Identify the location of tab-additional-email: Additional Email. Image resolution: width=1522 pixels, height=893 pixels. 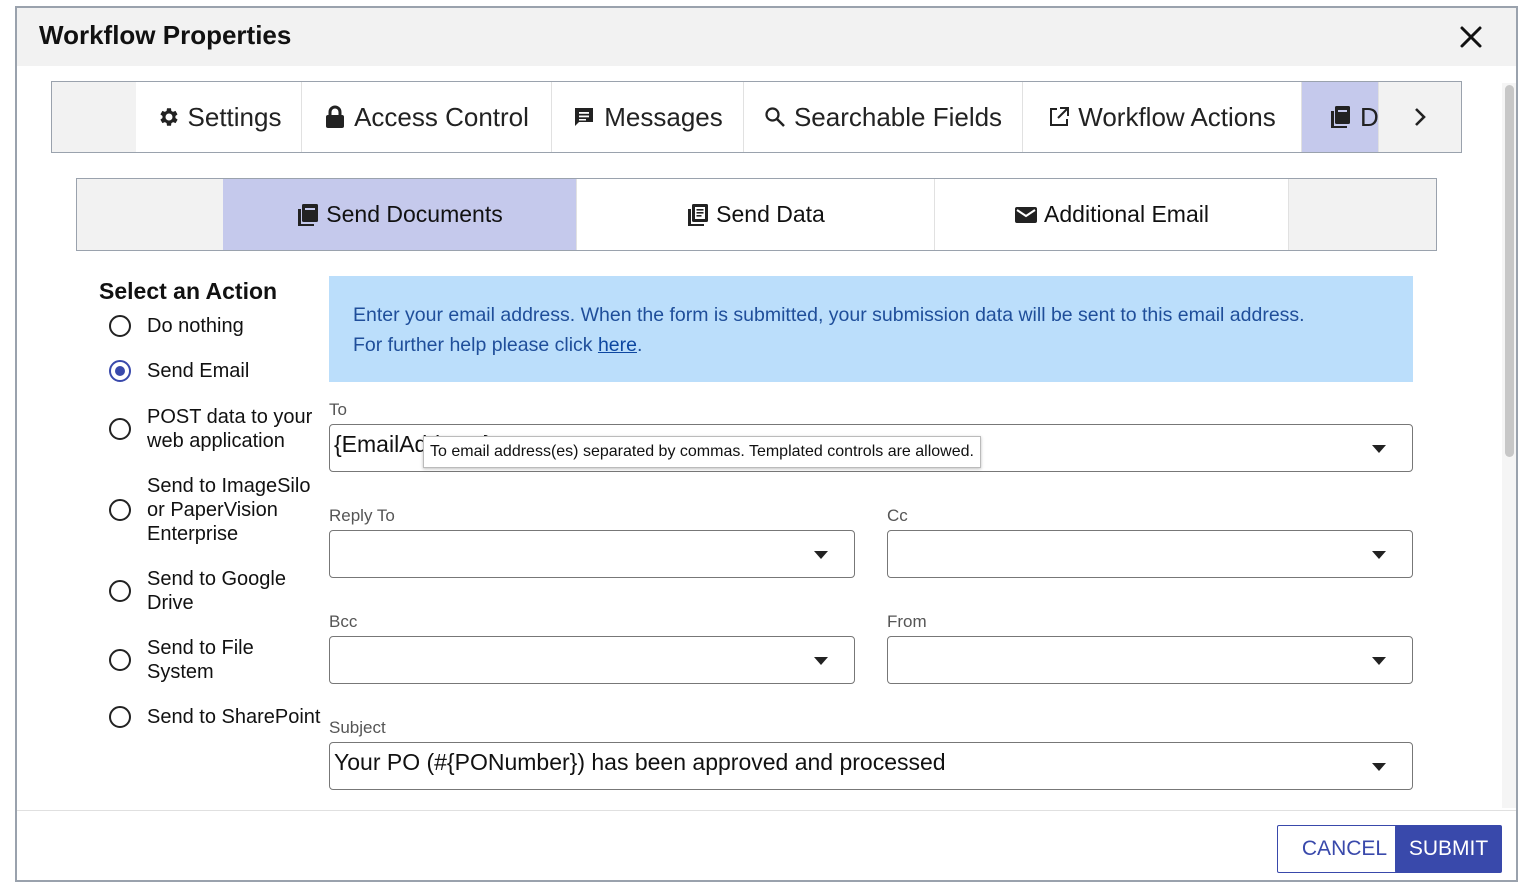
(1112, 214).